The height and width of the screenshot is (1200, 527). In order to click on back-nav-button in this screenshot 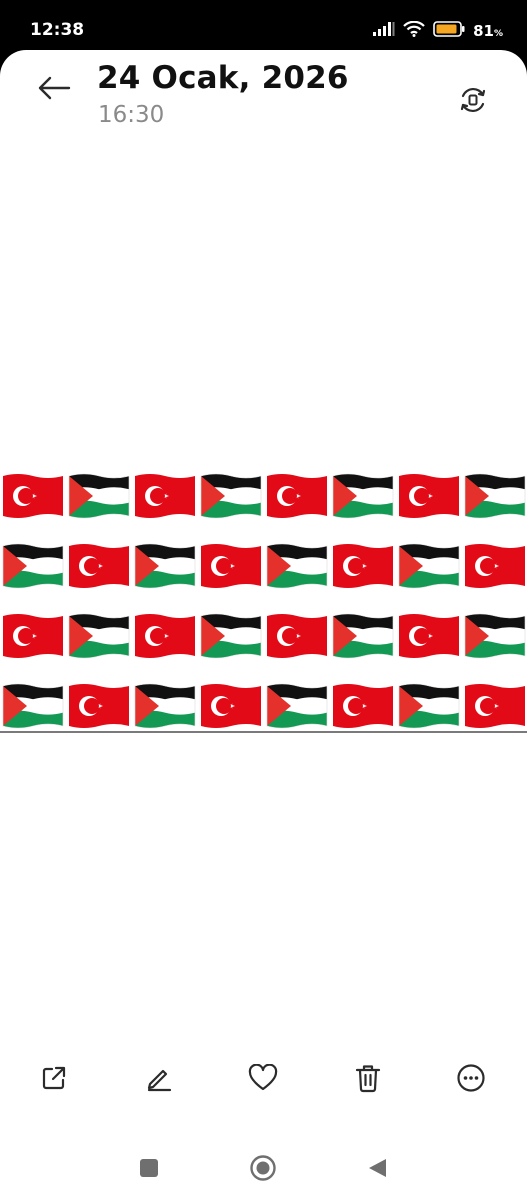, I will do `click(377, 1170)`.